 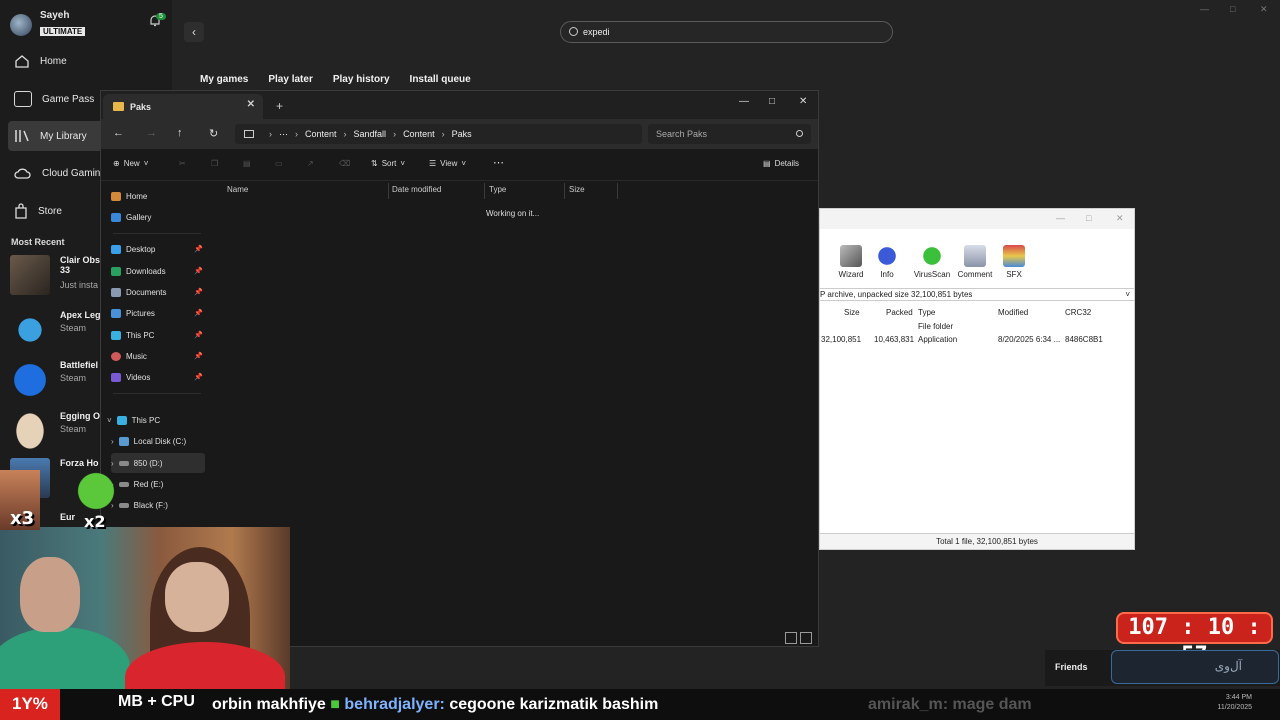 What do you see at coordinates (55, 380) in the screenshot?
I see `recent-item: Battlefiel Steam` at bounding box center [55, 380].